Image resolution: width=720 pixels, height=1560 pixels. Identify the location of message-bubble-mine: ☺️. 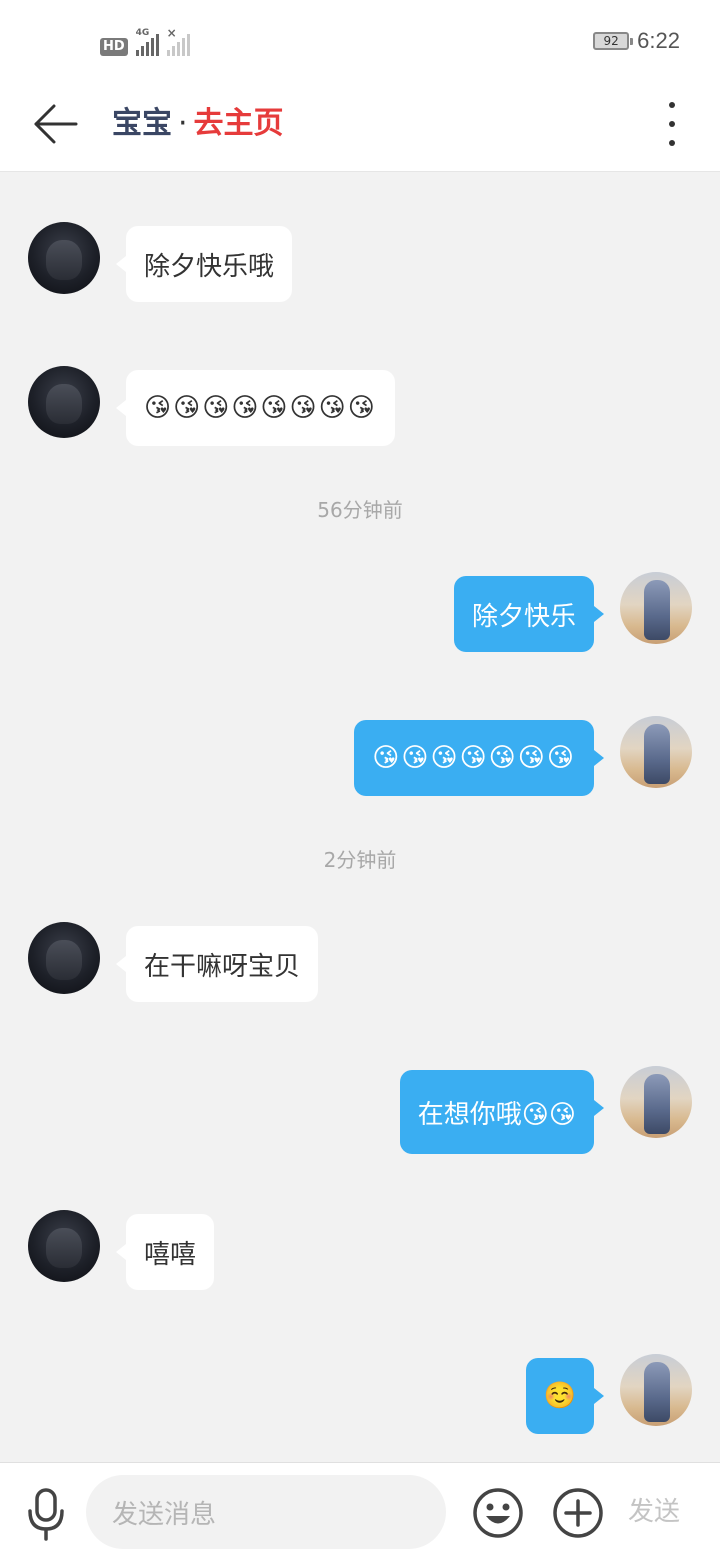
(565, 1396).